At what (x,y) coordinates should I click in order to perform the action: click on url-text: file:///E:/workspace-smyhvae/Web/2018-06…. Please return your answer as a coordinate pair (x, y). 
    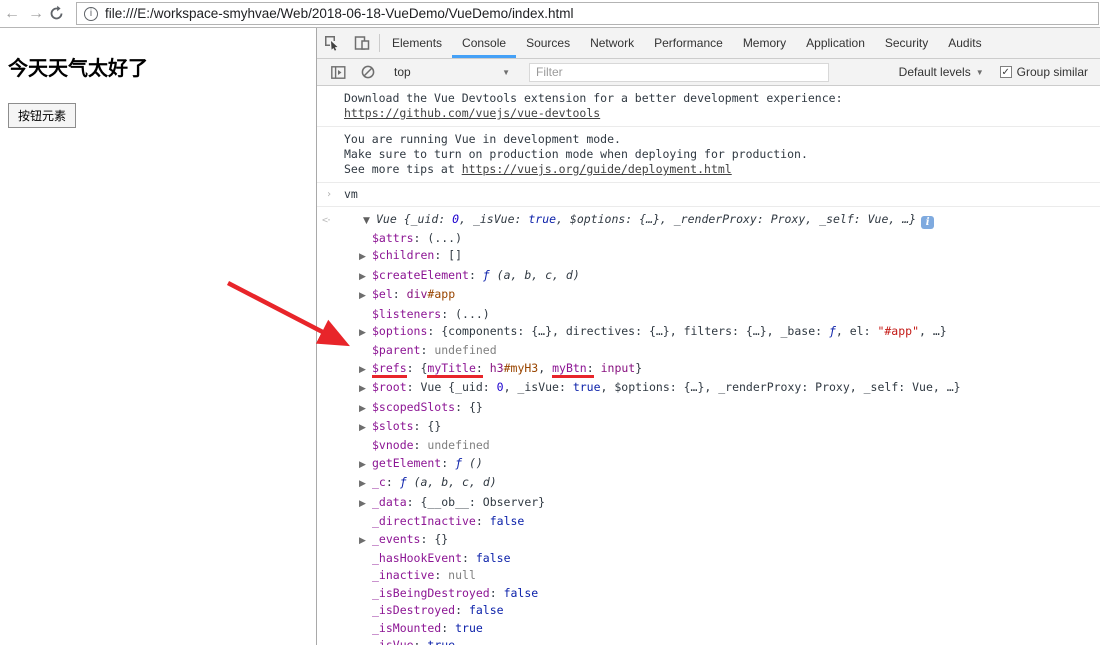
    Looking at the image, I should click on (339, 13).